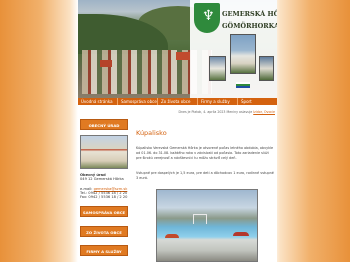 The height and width of the screenshot is (262, 350). Describe the element at coordinates (151, 133) in the screenshot. I see `page-title: Kúpalisko` at that location.